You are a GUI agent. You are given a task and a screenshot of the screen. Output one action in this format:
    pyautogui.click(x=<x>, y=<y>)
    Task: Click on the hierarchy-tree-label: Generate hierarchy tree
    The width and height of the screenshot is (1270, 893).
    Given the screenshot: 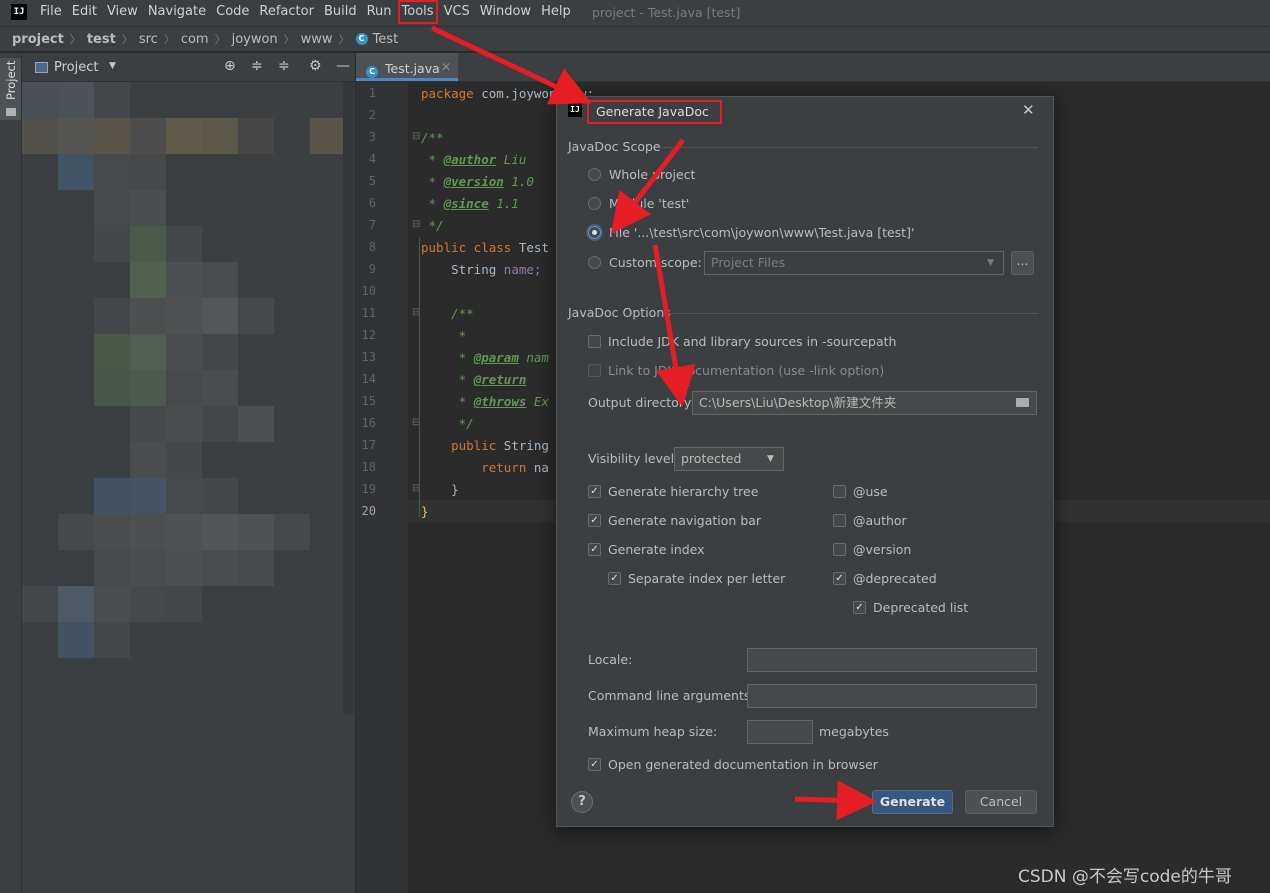 What is the action you would take?
    pyautogui.click(x=683, y=491)
    